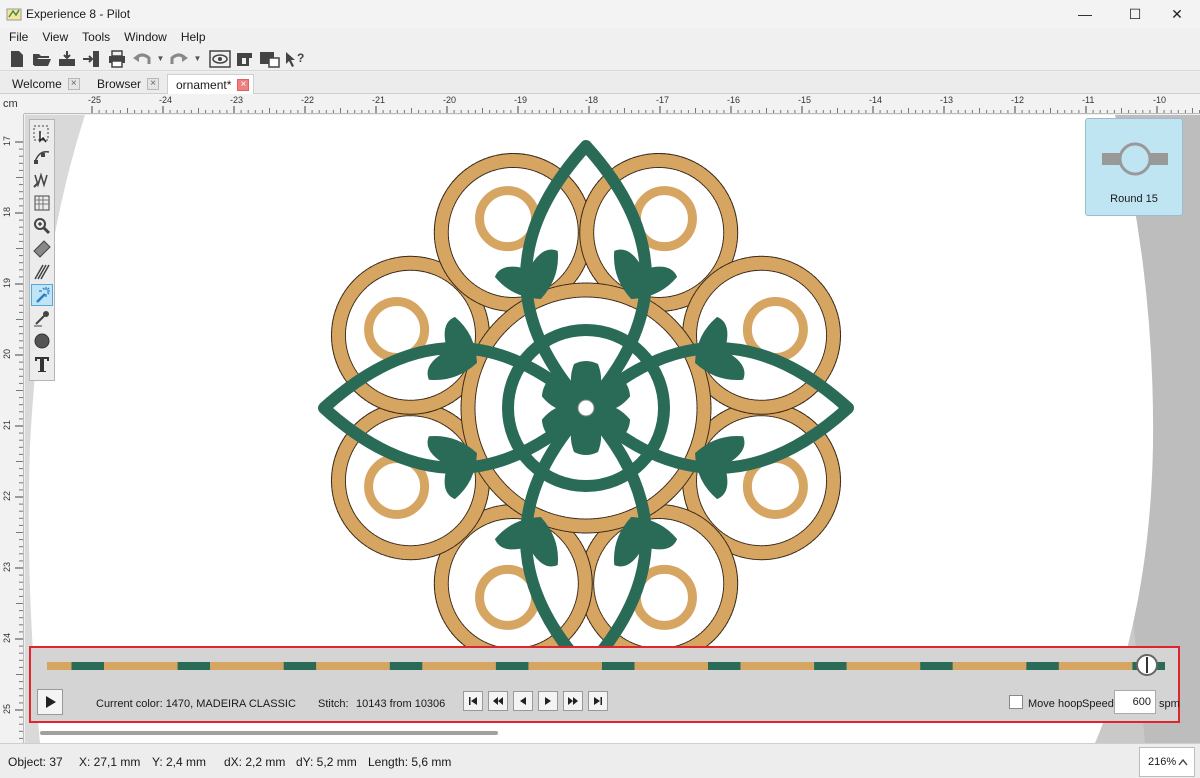  What do you see at coordinates (1183, 762) in the screenshot?
I see `chevron-up-icon` at bounding box center [1183, 762].